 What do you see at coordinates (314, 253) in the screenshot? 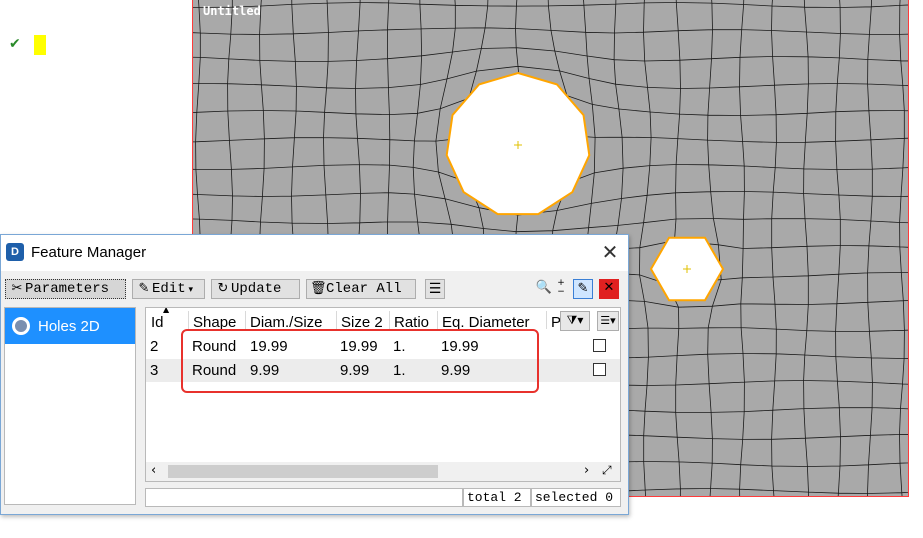
I see `dialog-titlebar: D Feature Manager ✕` at bounding box center [314, 253].